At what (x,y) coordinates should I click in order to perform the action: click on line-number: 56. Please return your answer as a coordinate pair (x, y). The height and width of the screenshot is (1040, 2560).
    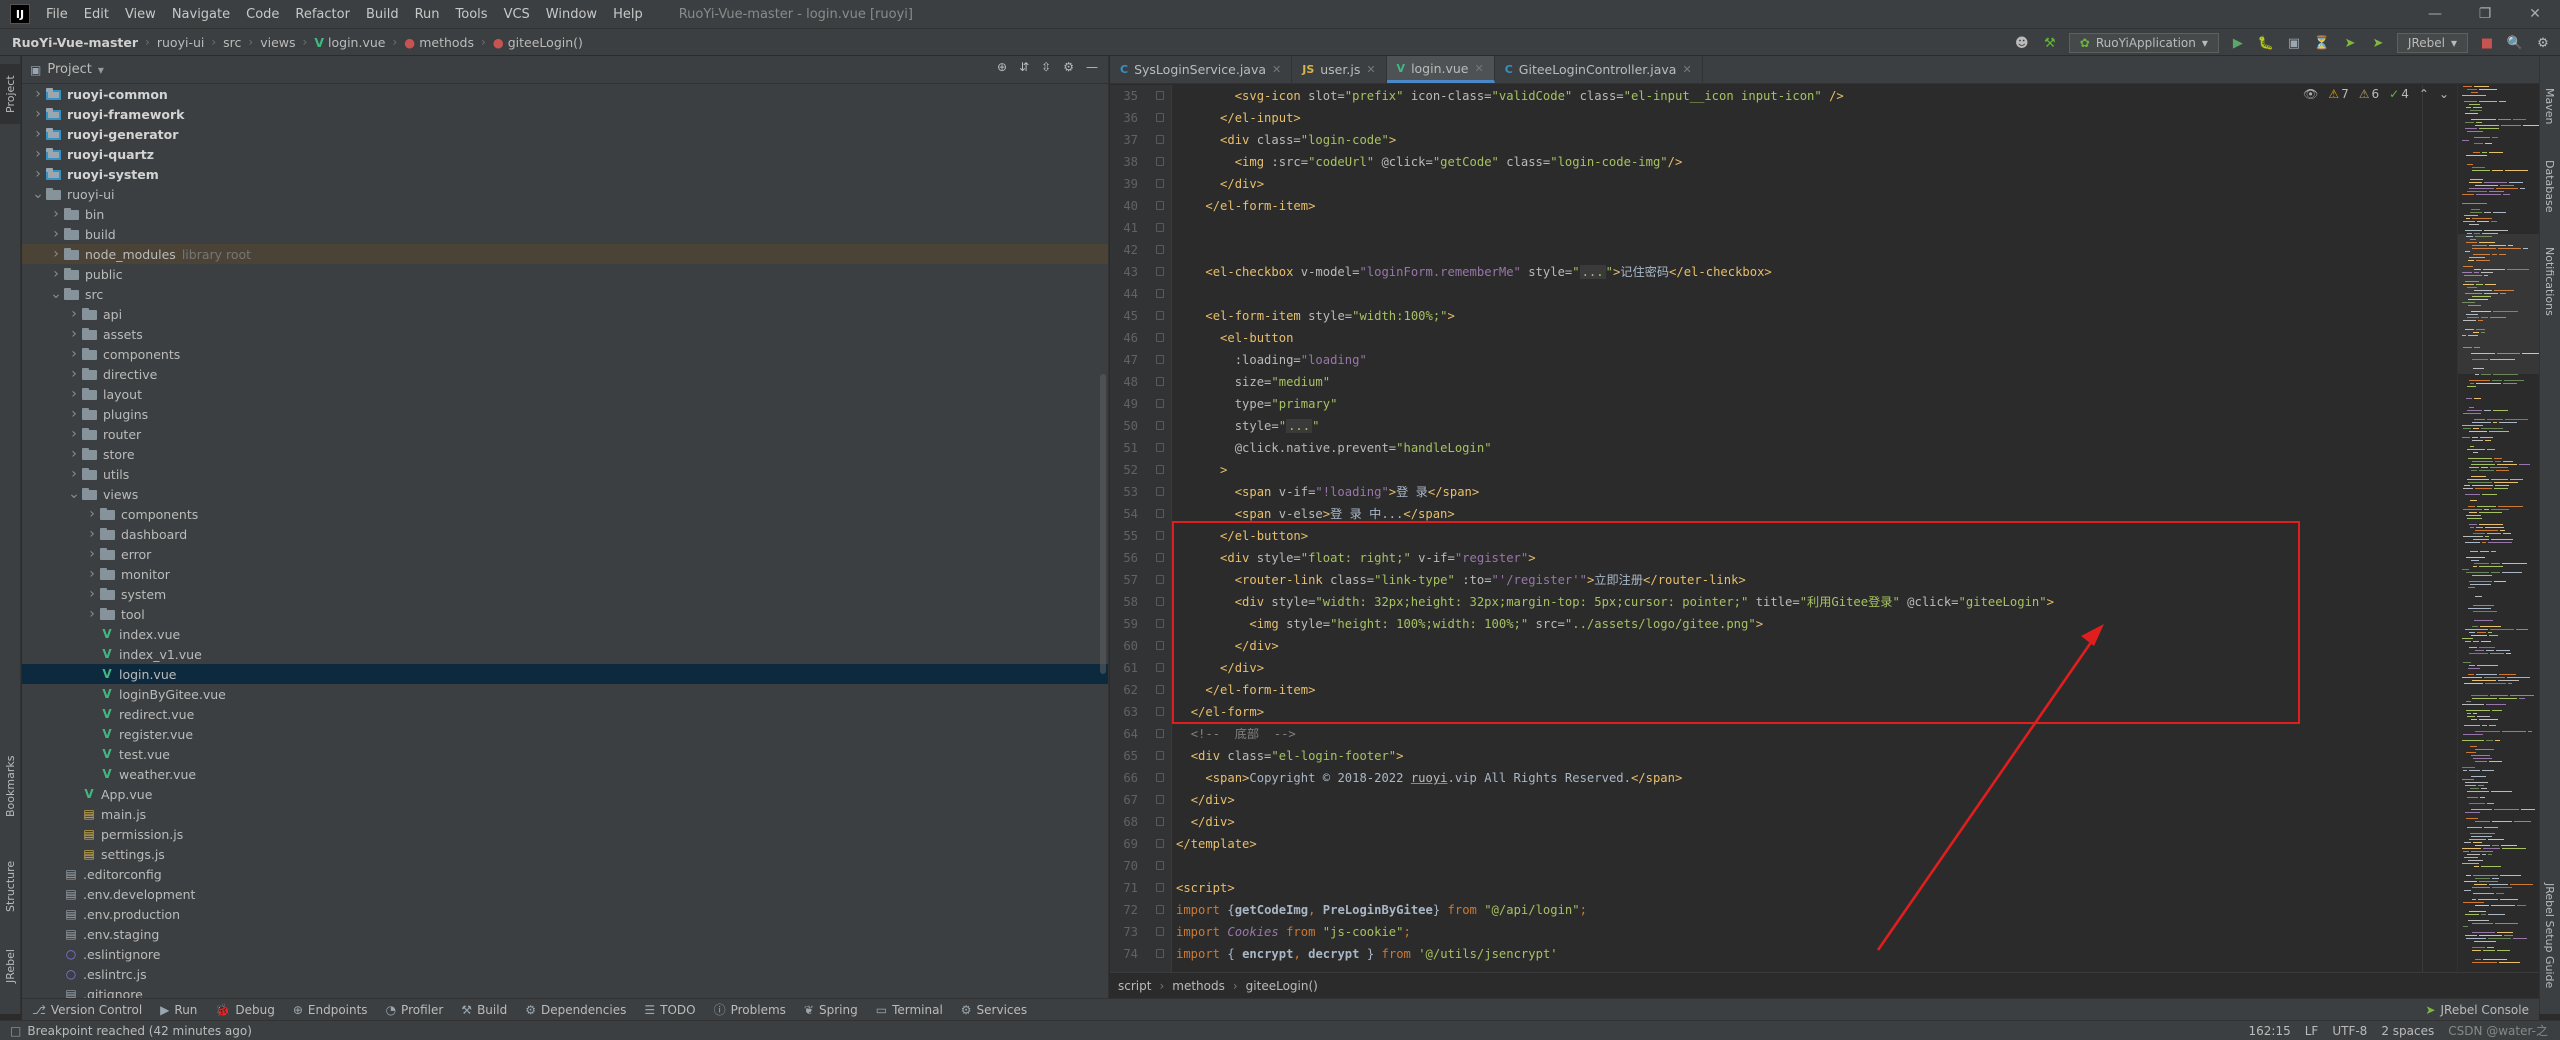
    Looking at the image, I should click on (1124, 558).